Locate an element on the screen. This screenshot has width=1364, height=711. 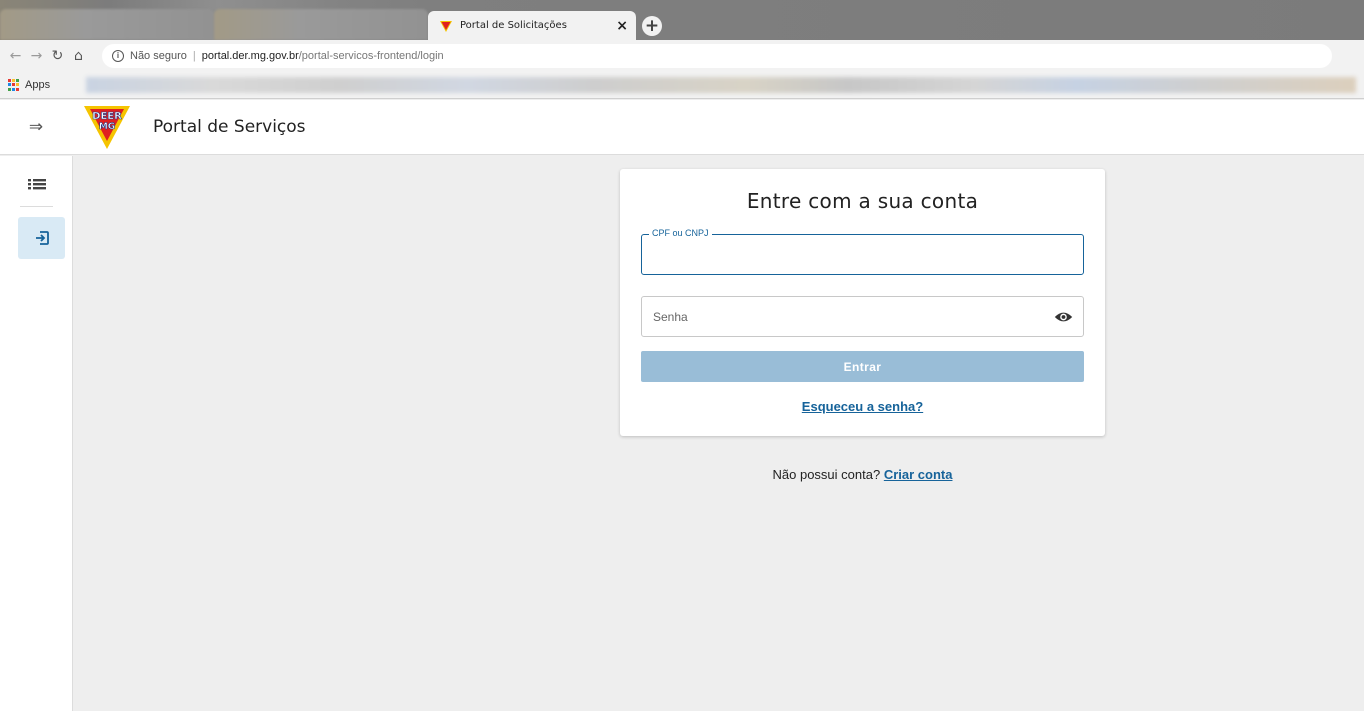
info-icon: i is located at coordinates (118, 56).